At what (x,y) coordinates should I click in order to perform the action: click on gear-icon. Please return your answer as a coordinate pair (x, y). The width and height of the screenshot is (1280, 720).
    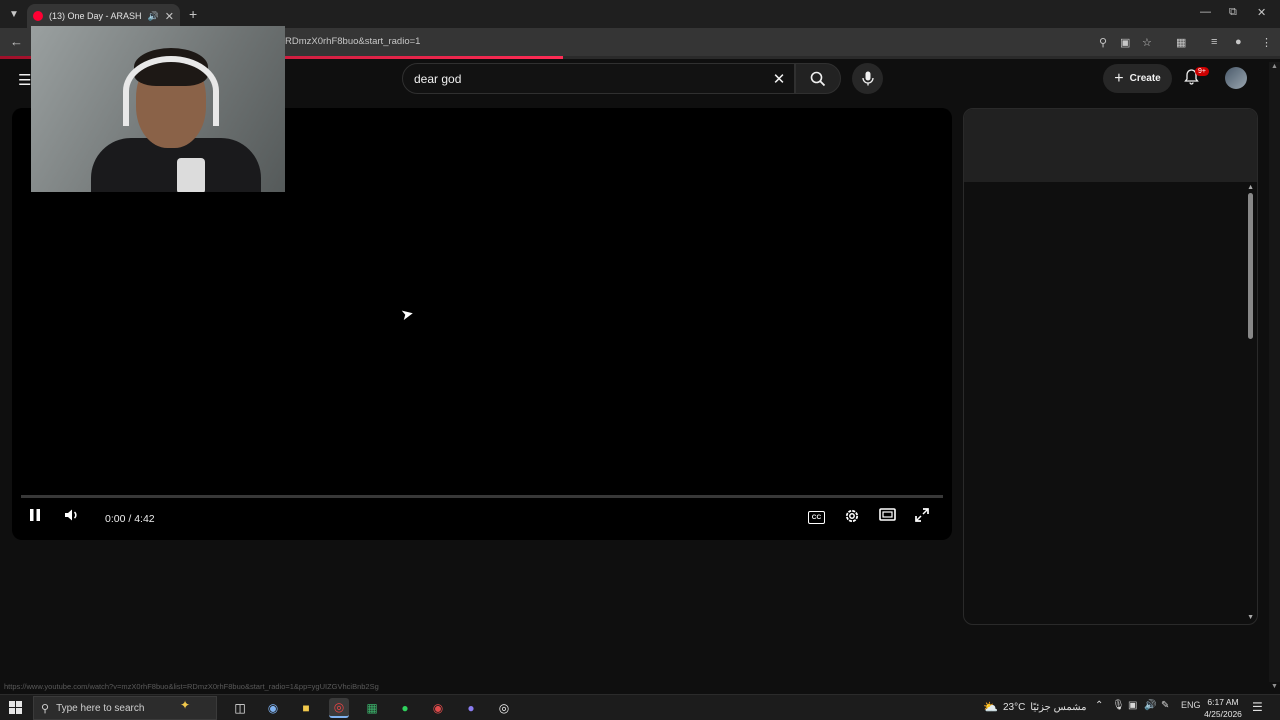
    Looking at the image, I should click on (852, 517).